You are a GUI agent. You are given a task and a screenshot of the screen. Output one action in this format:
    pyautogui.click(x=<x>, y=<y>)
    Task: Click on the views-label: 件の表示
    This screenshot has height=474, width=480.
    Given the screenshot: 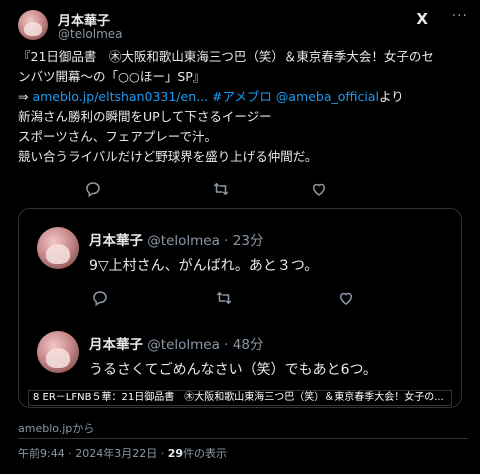 What is the action you would take?
    pyautogui.click(x=205, y=453)
    